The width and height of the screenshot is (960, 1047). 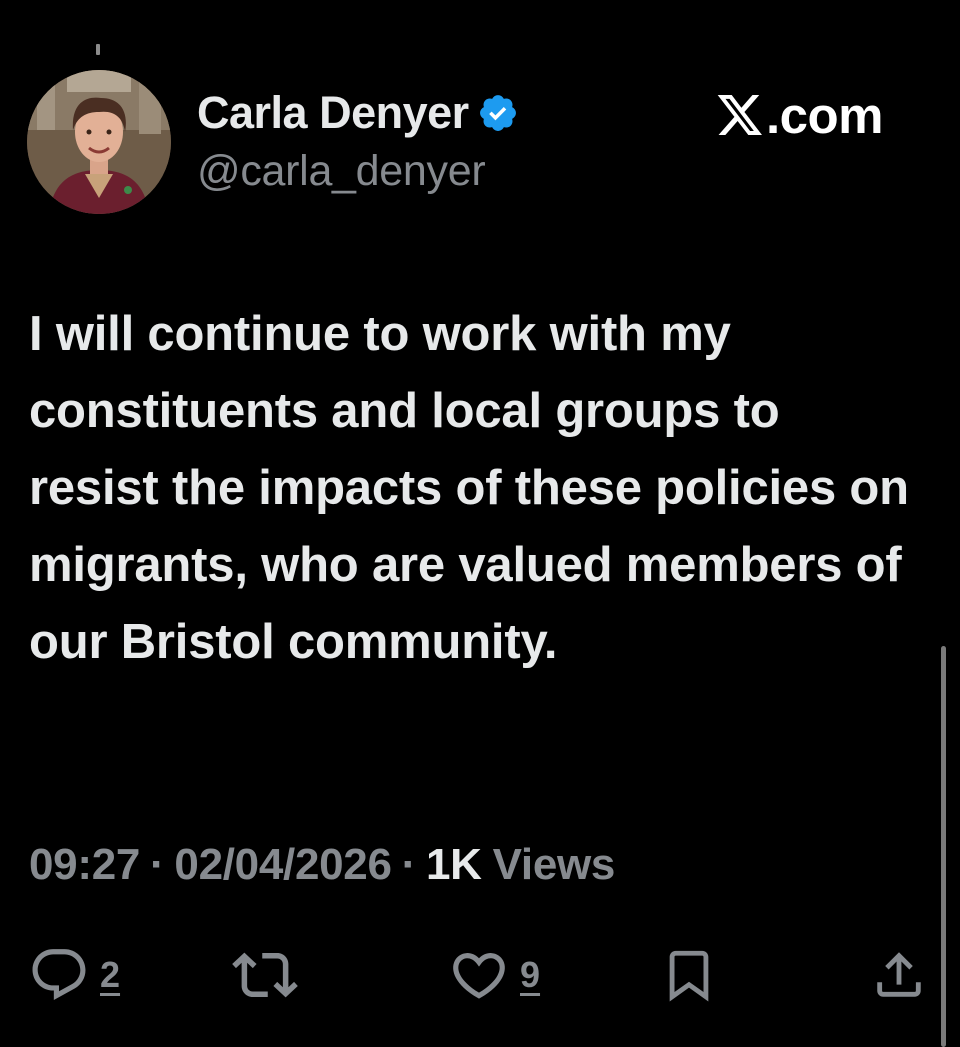 I want to click on share-icon, so click(x=899, y=974).